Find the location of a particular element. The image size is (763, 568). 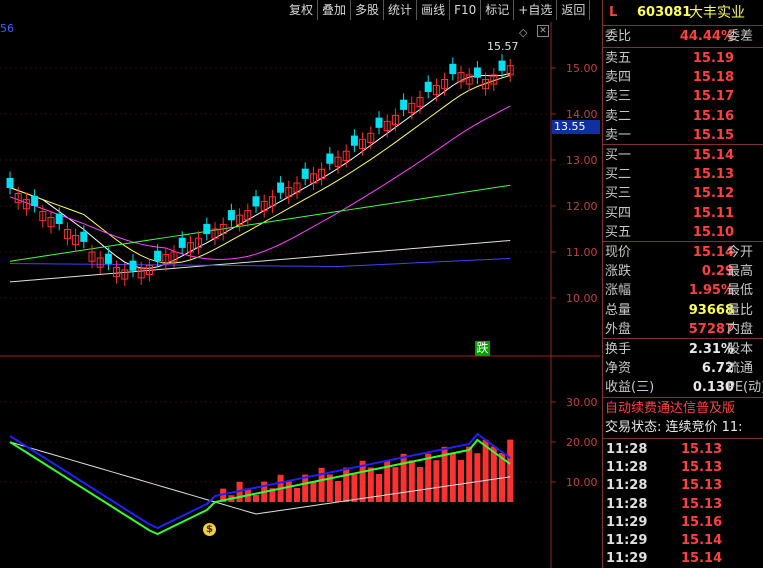

weibi-value: 44.44% is located at coordinates (706, 36).